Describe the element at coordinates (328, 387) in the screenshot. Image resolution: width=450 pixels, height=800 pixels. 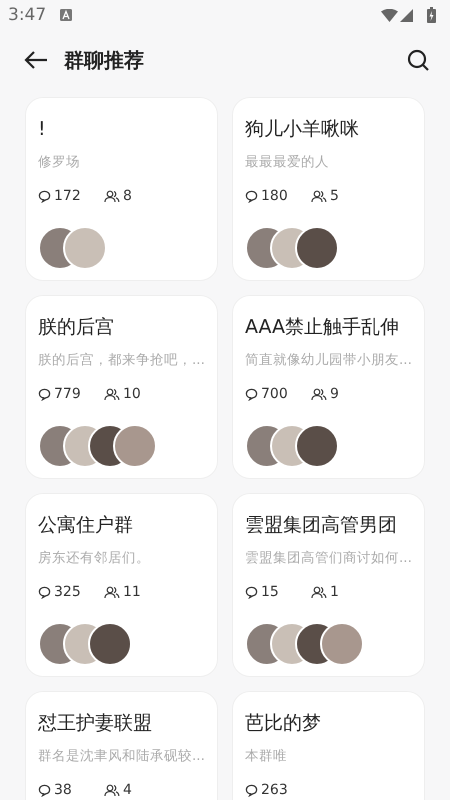
I see `group-card: AAA禁止触手乱伸 简直就像幼儿园带小朋友... 700 9` at that location.